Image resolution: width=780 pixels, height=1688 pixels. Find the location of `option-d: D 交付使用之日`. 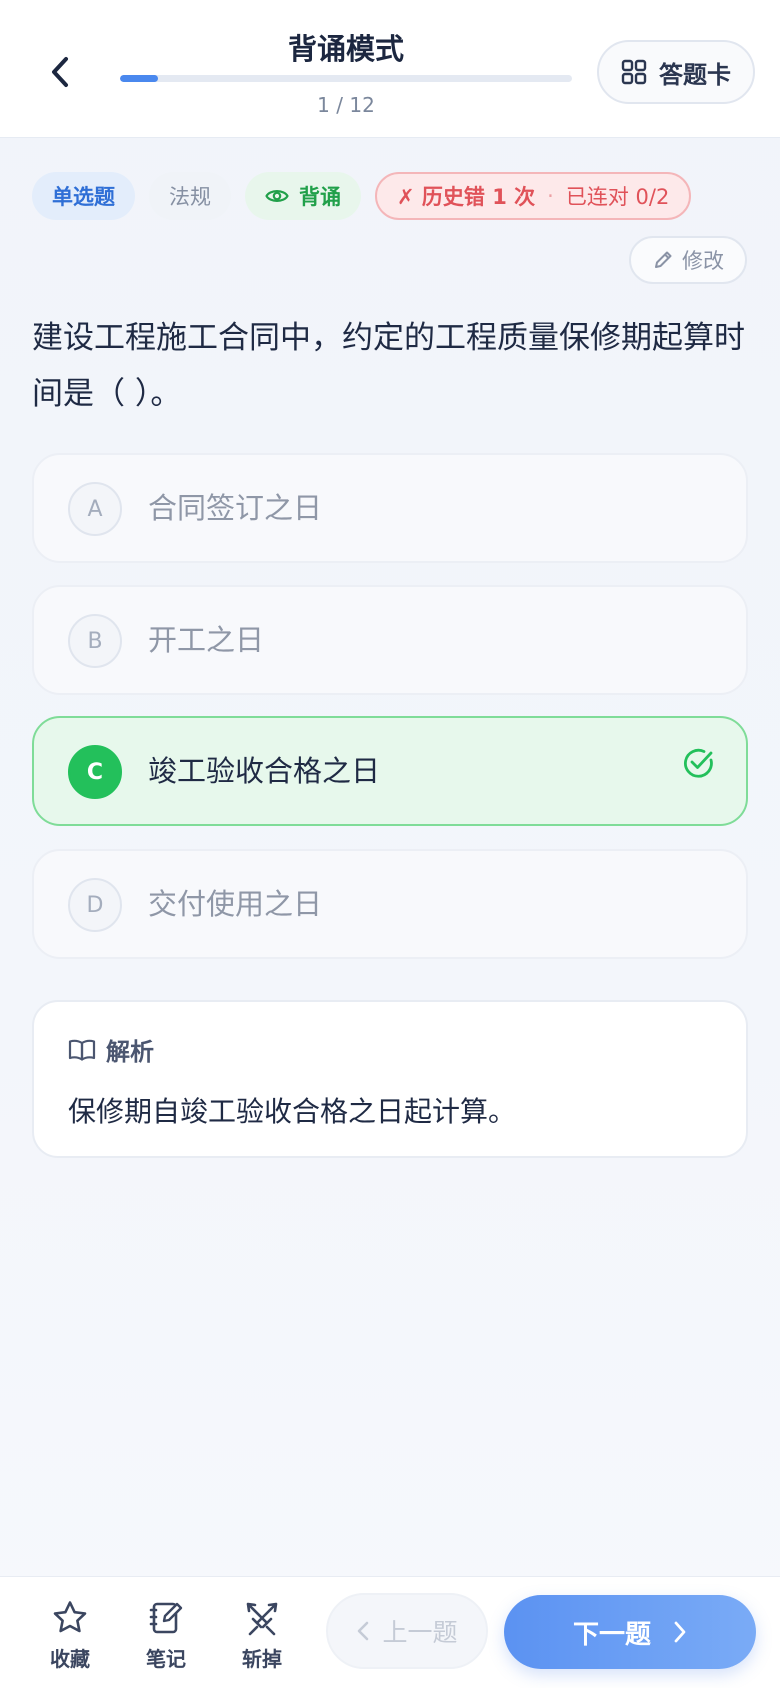

option-d: D 交付使用之日 is located at coordinates (390, 904).